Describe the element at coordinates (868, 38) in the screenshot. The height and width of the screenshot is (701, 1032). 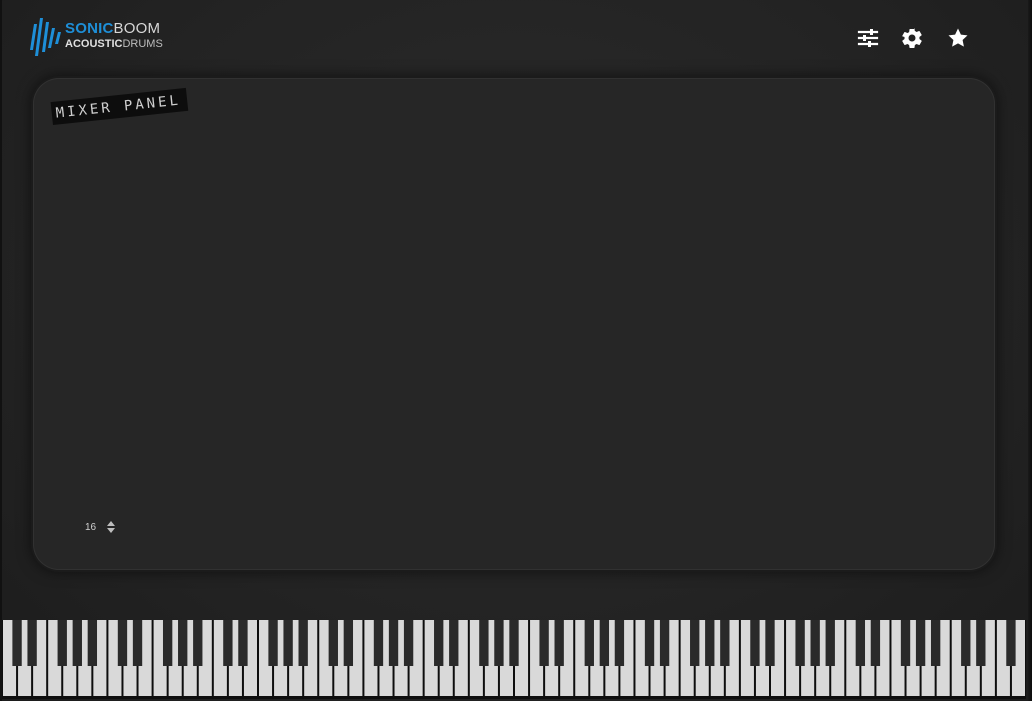
I see `mixer-sliders-icon` at that location.